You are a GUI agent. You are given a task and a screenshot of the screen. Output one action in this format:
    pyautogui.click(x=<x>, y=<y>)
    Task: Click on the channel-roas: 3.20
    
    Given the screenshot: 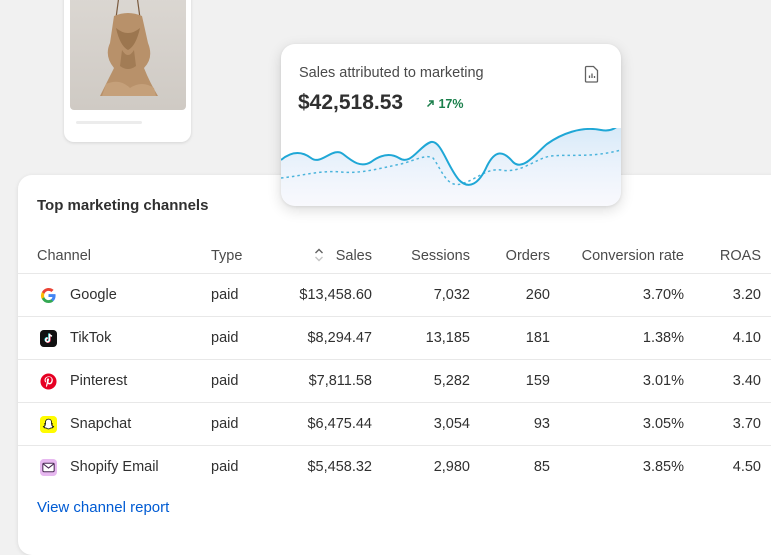 What is the action you would take?
    pyautogui.click(x=746, y=295)
    